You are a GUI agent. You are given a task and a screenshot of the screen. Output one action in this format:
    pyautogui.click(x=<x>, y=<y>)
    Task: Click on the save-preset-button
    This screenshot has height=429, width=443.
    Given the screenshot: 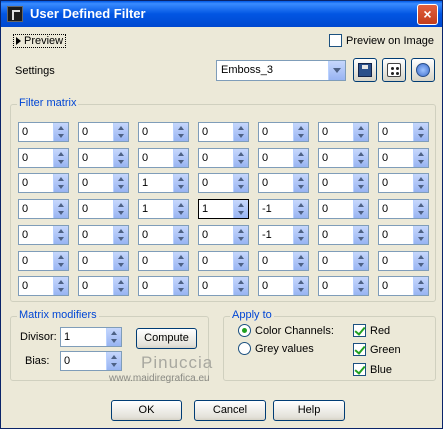 What is the action you would take?
    pyautogui.click(x=365, y=70)
    